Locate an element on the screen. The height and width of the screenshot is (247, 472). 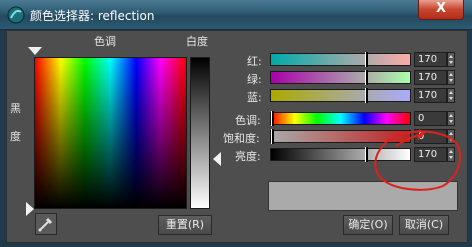
annotation-circle is located at coordinates (417, 160).